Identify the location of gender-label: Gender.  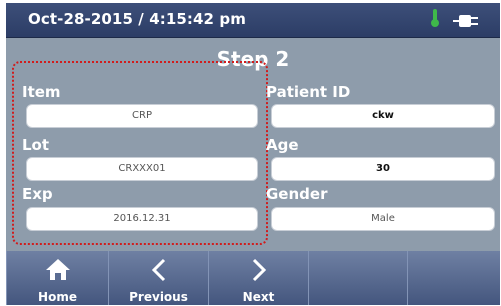
(297, 194).